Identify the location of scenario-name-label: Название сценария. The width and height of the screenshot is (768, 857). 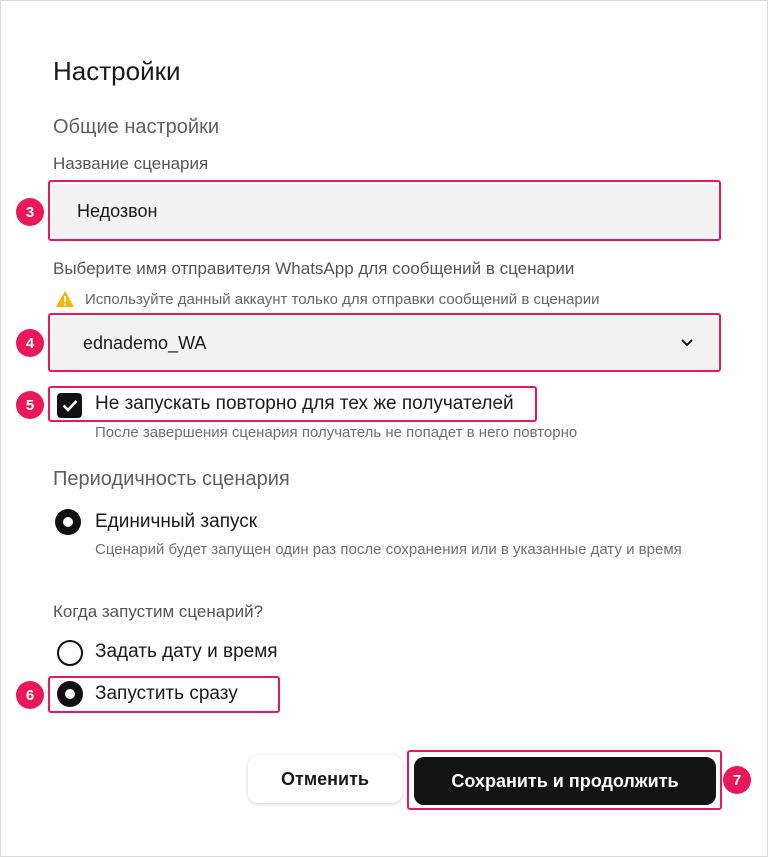
(131, 163).